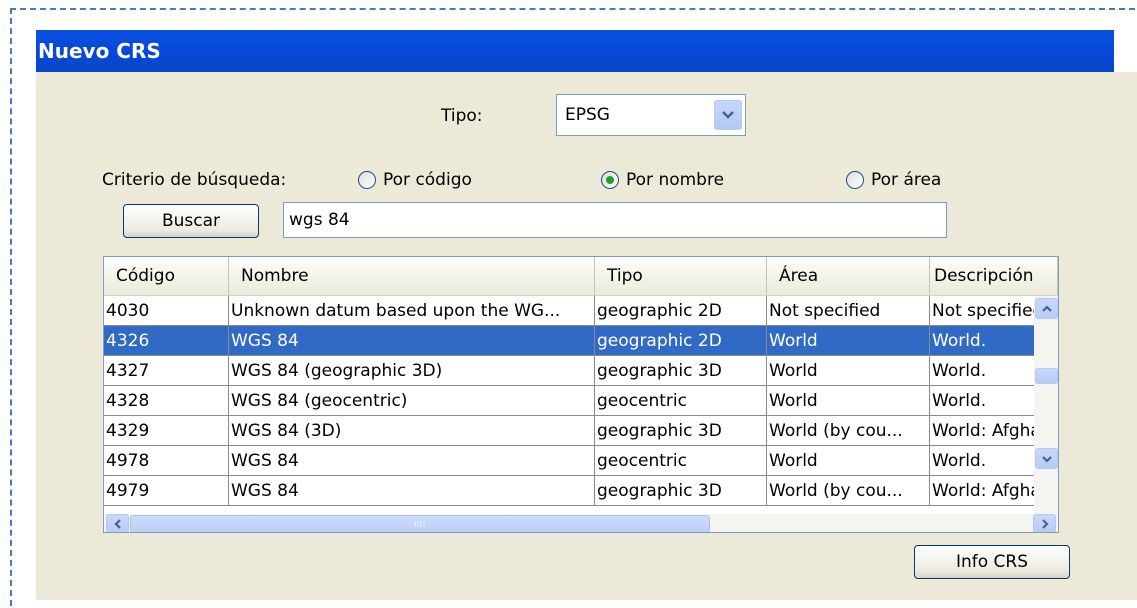 Image resolution: width=1137 pixels, height=608 pixels. Describe the element at coordinates (462, 116) in the screenshot. I see `tipo-label: Tipo:` at that location.